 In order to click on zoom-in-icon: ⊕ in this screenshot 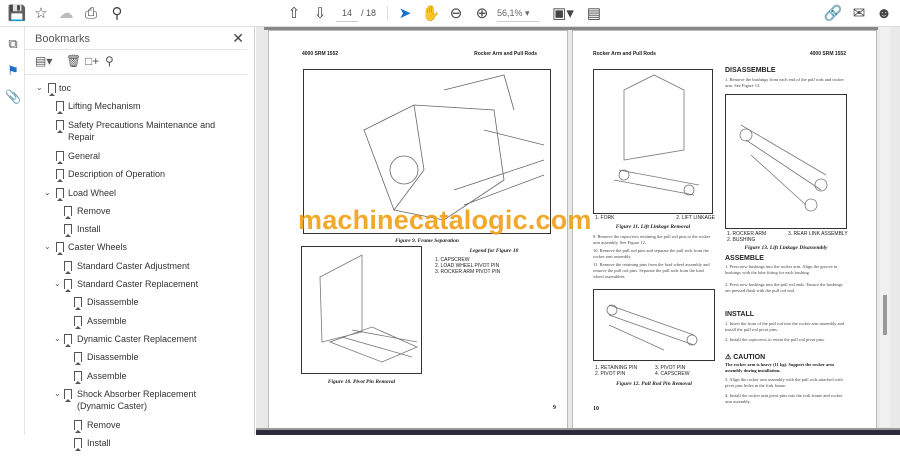, I will do `click(482, 13)`.